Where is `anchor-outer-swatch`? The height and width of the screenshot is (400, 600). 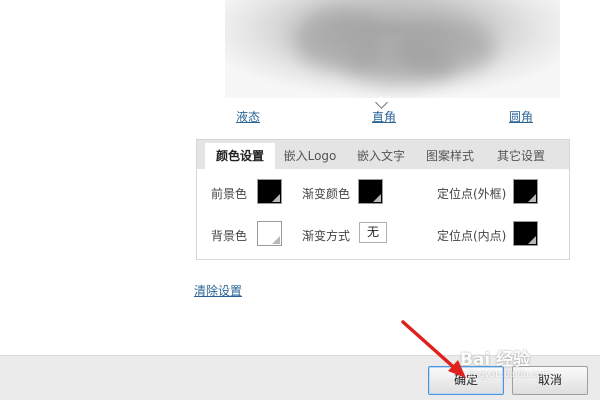 anchor-outer-swatch is located at coordinates (525, 191).